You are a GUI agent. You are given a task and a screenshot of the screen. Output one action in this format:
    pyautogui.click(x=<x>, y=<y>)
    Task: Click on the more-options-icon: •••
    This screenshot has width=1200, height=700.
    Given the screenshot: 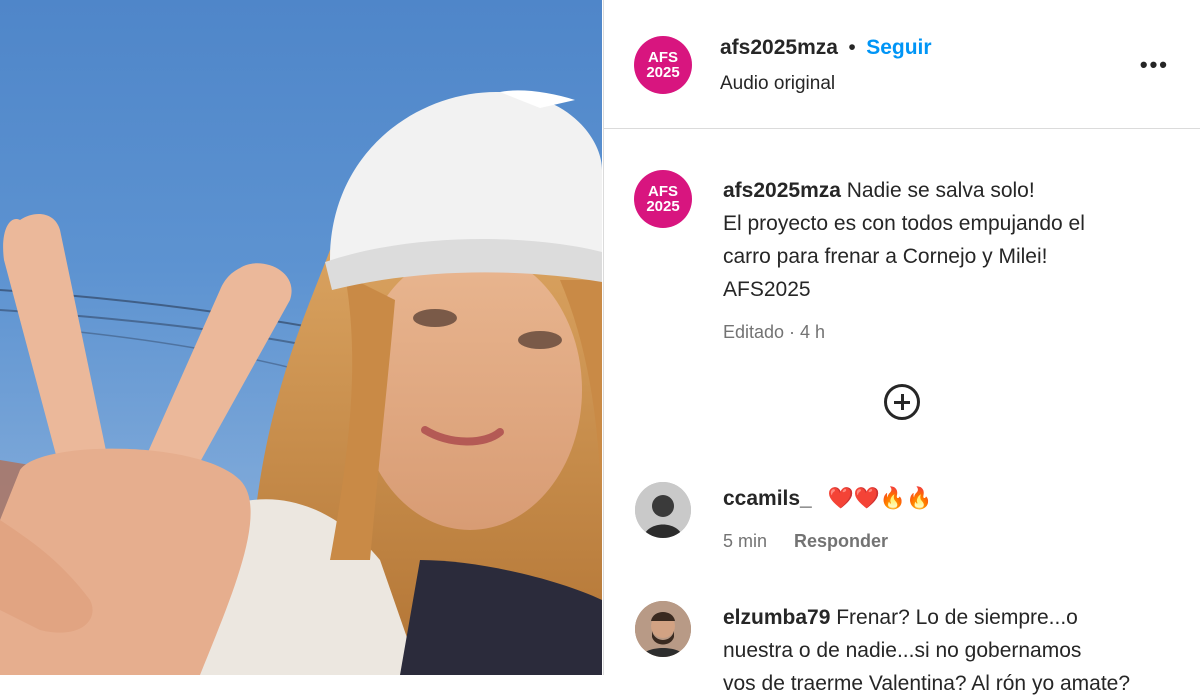 What is the action you would take?
    pyautogui.click(x=1154, y=65)
    